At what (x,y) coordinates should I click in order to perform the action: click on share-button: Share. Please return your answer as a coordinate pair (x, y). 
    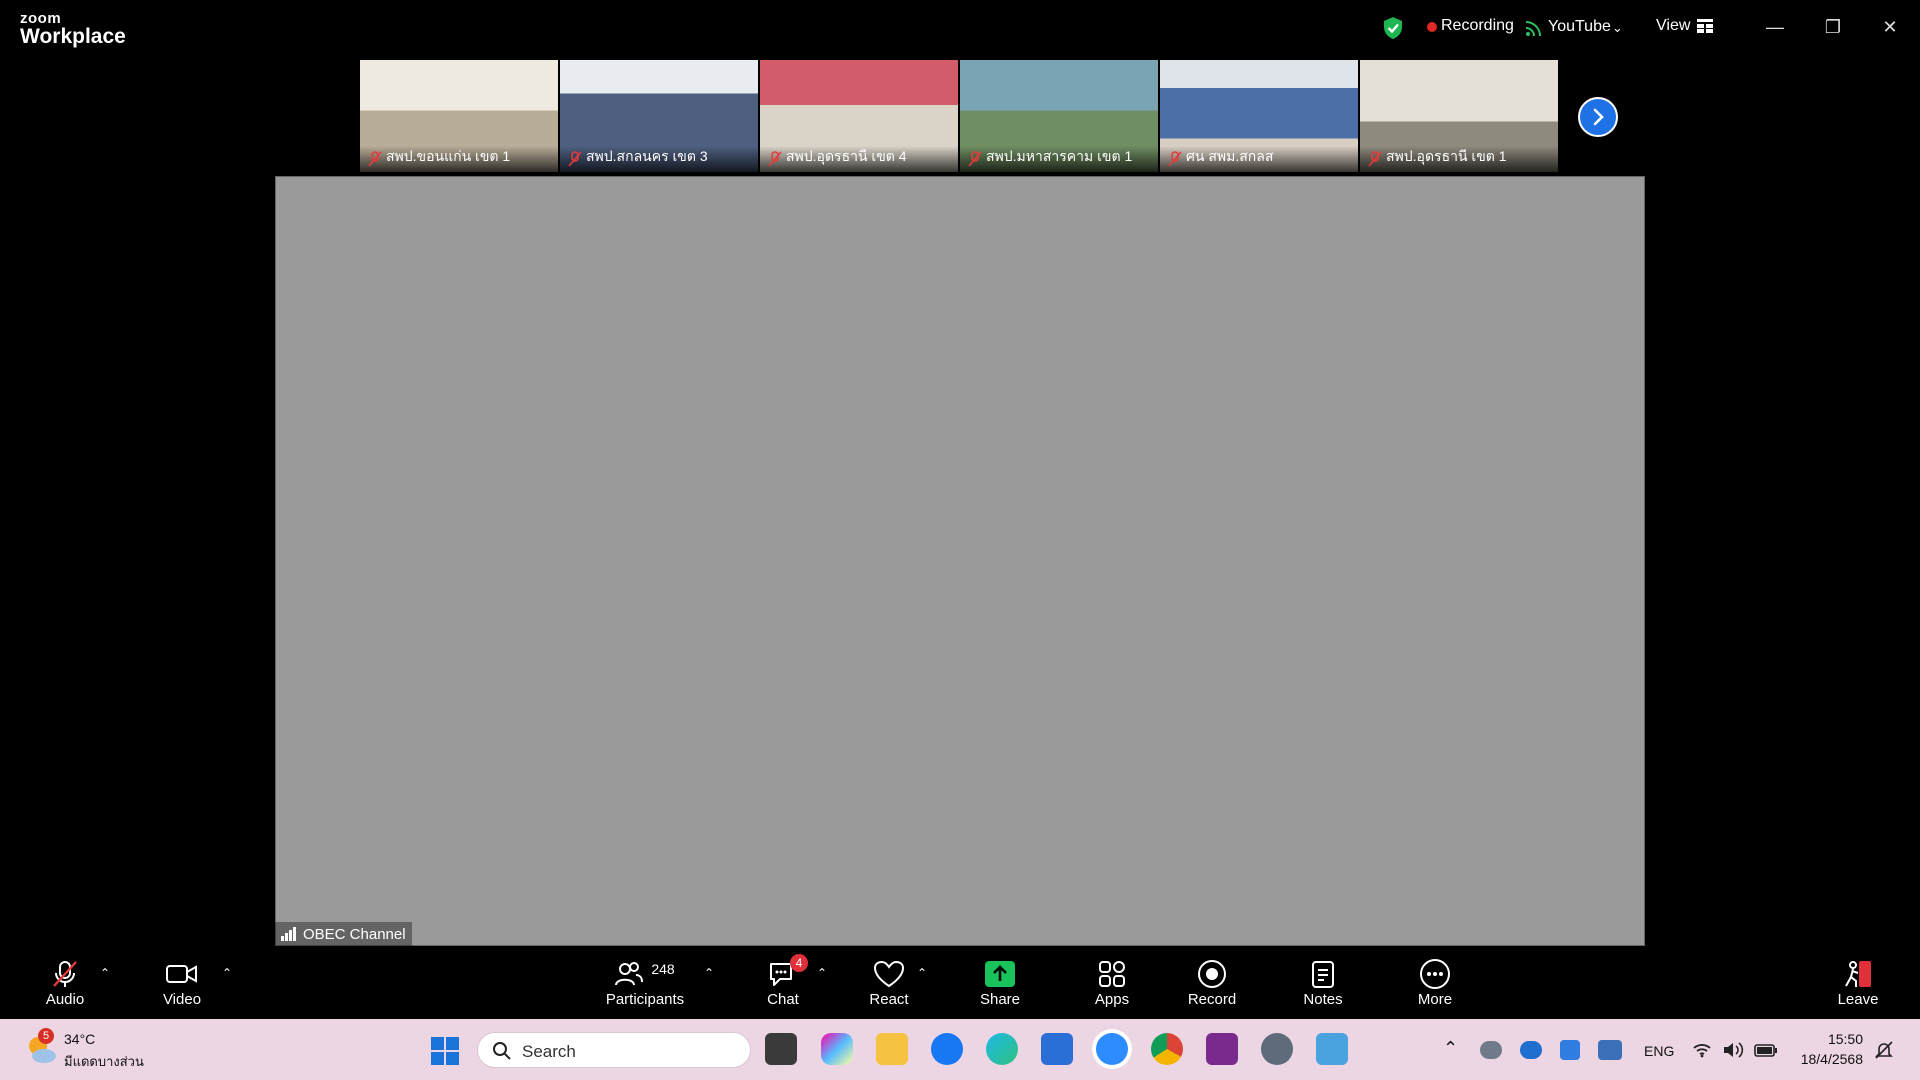
    Looking at the image, I should click on (1000, 982).